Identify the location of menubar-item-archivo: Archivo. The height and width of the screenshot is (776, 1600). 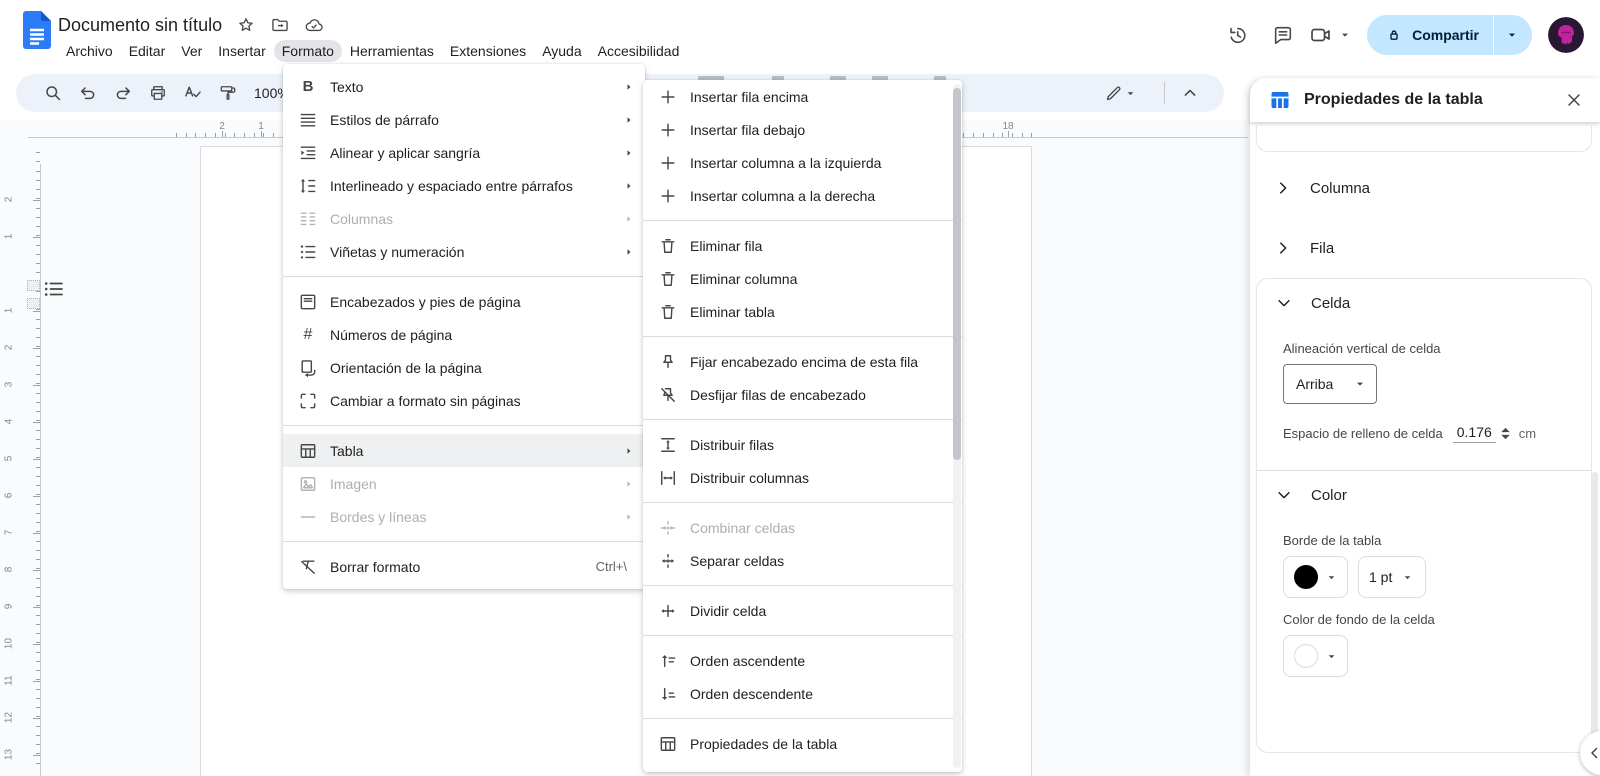
(89, 51).